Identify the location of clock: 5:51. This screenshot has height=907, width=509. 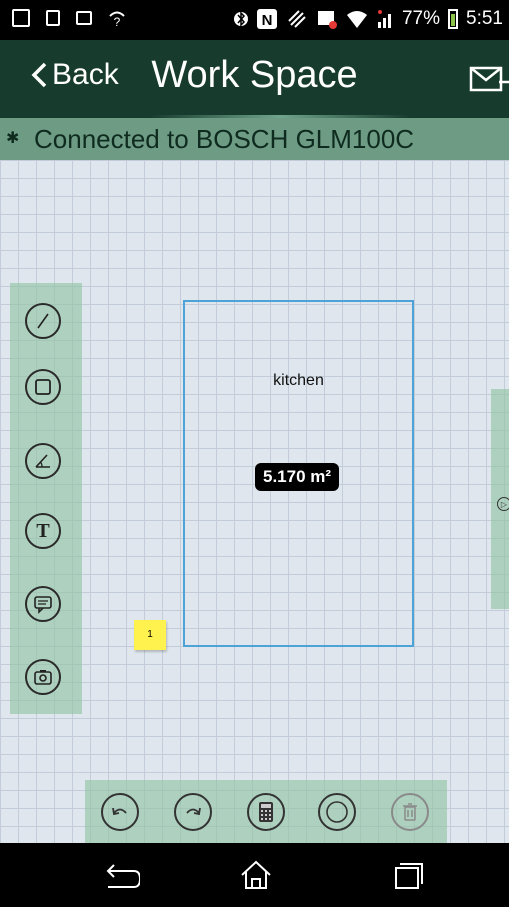
(484, 18).